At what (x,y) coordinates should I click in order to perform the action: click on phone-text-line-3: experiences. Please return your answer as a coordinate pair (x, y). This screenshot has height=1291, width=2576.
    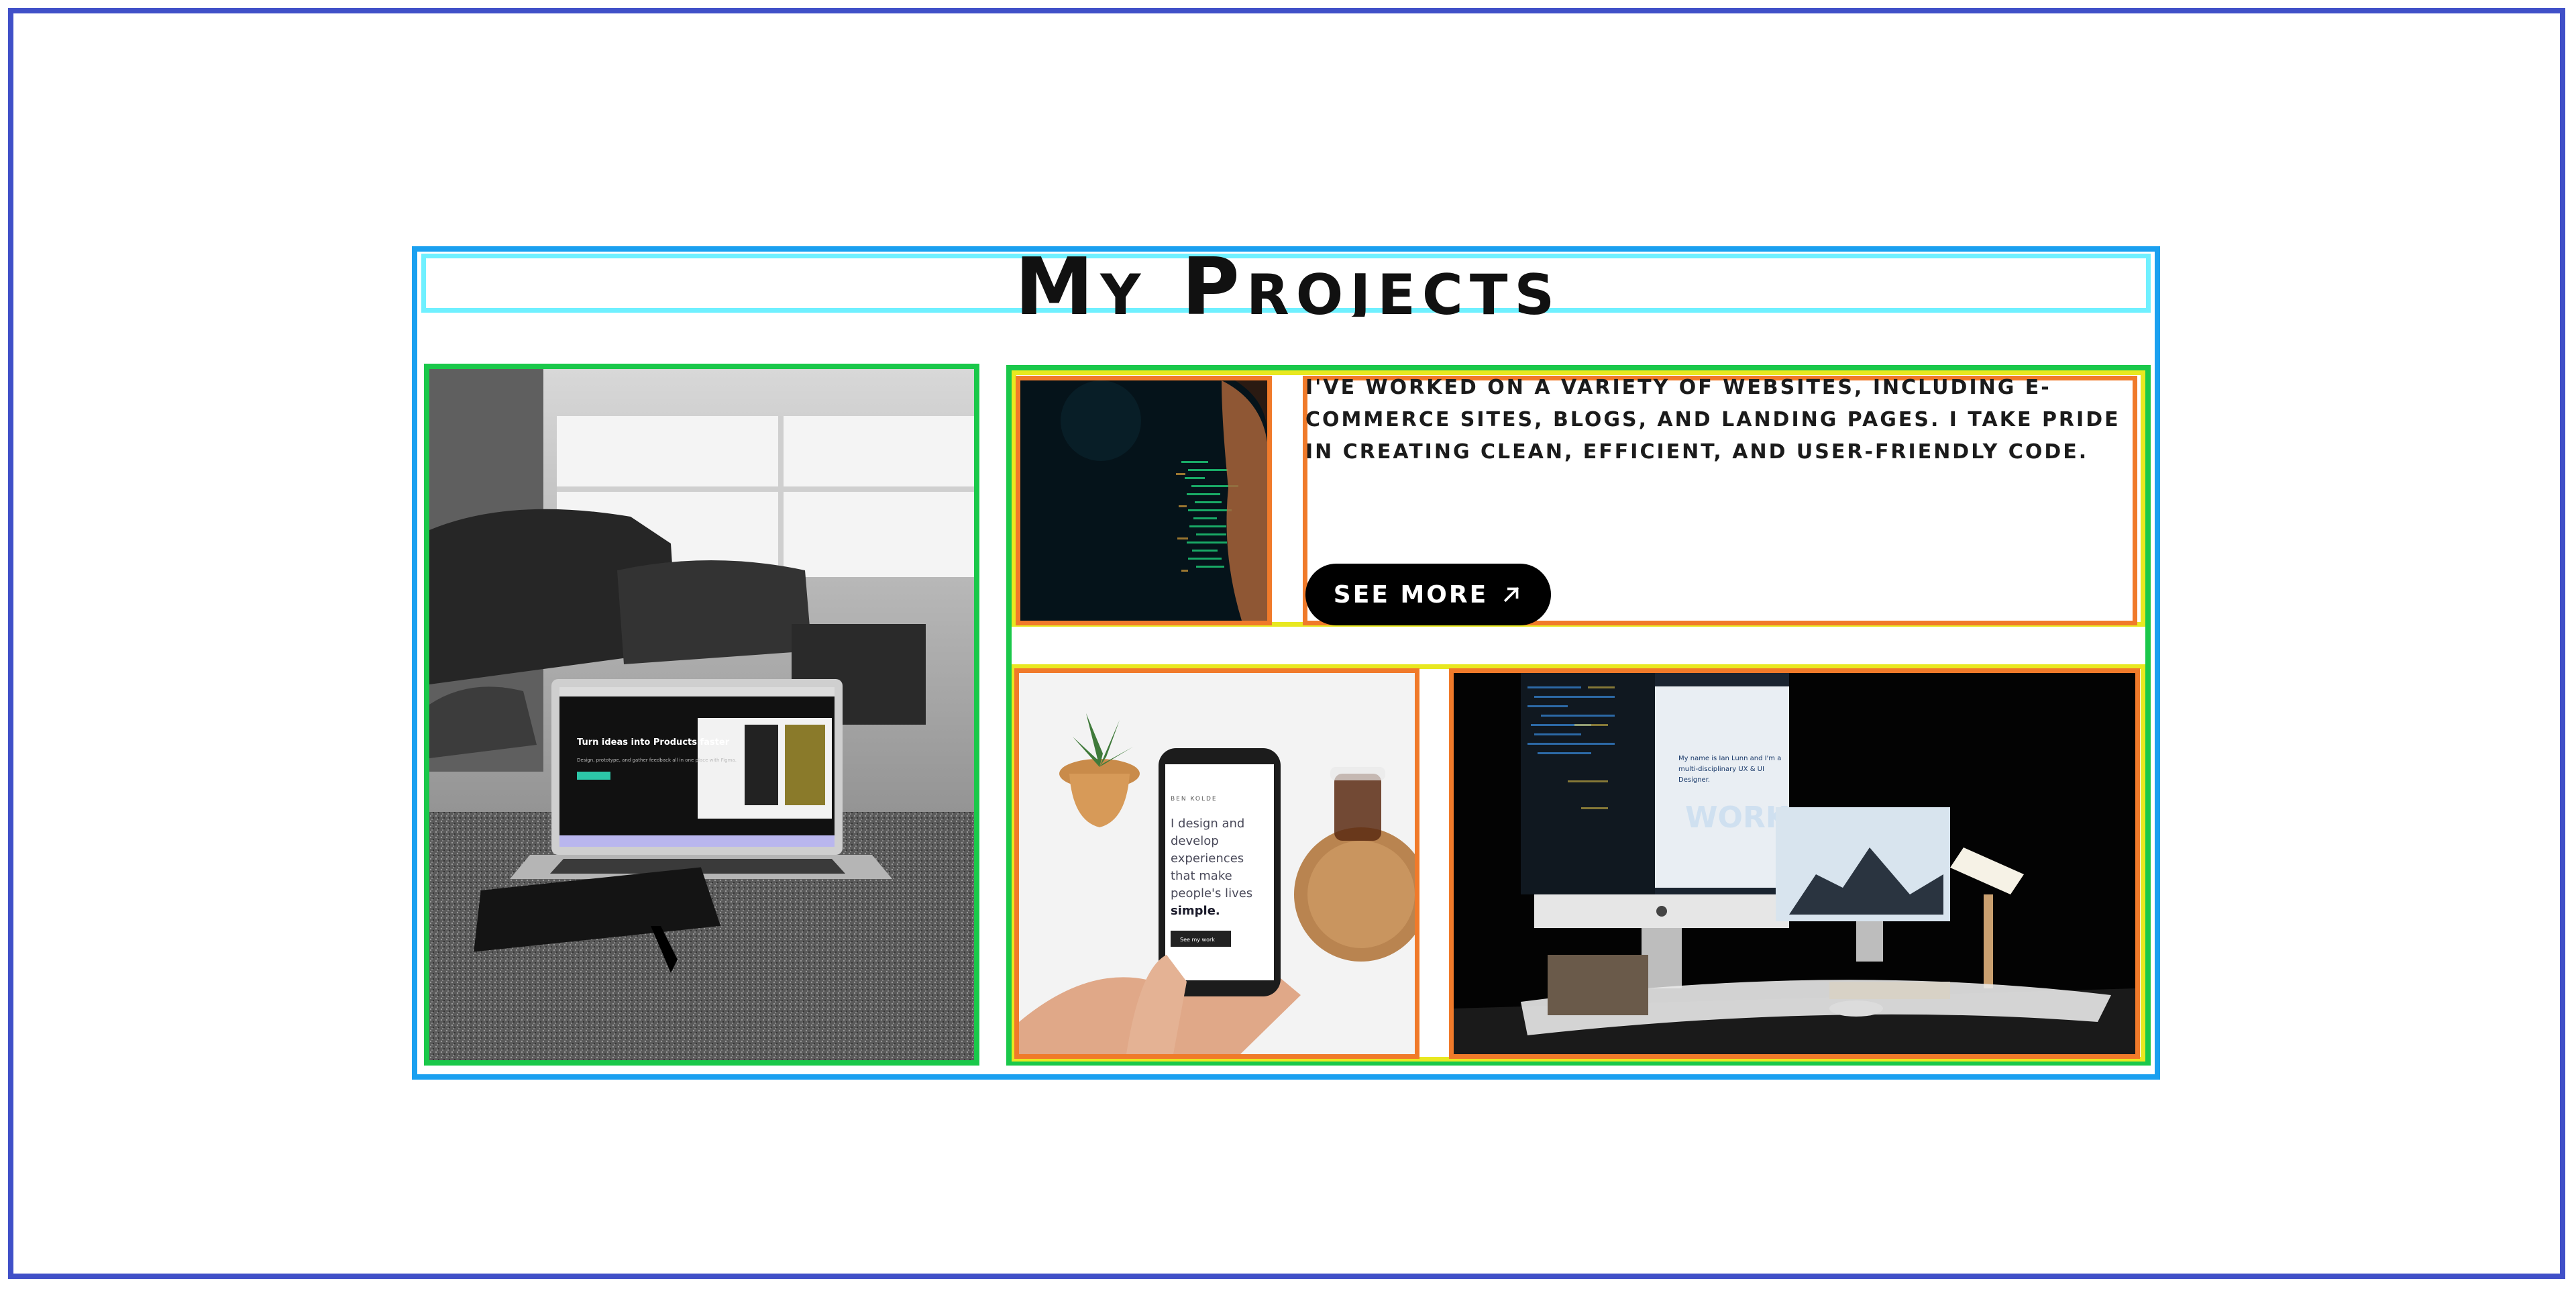
    Looking at the image, I should click on (1207, 858).